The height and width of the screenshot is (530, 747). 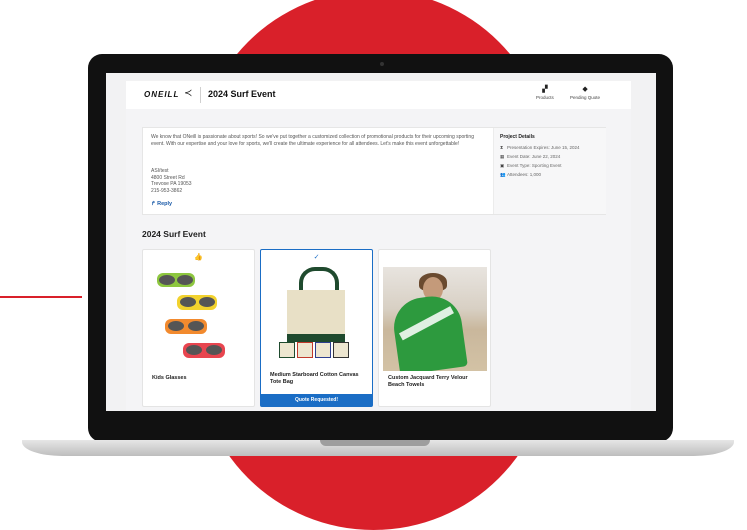 What do you see at coordinates (502, 165) in the screenshot?
I see `event-type-icon: ▣` at bounding box center [502, 165].